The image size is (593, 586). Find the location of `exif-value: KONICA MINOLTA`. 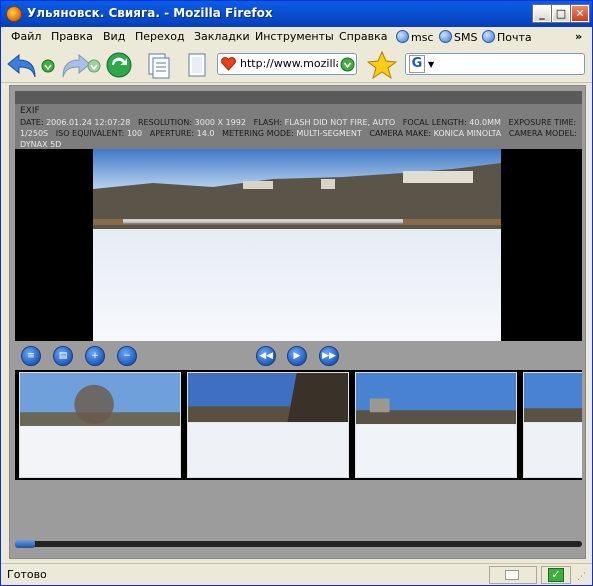

exif-value: KONICA MINOLTA is located at coordinates (467, 133).